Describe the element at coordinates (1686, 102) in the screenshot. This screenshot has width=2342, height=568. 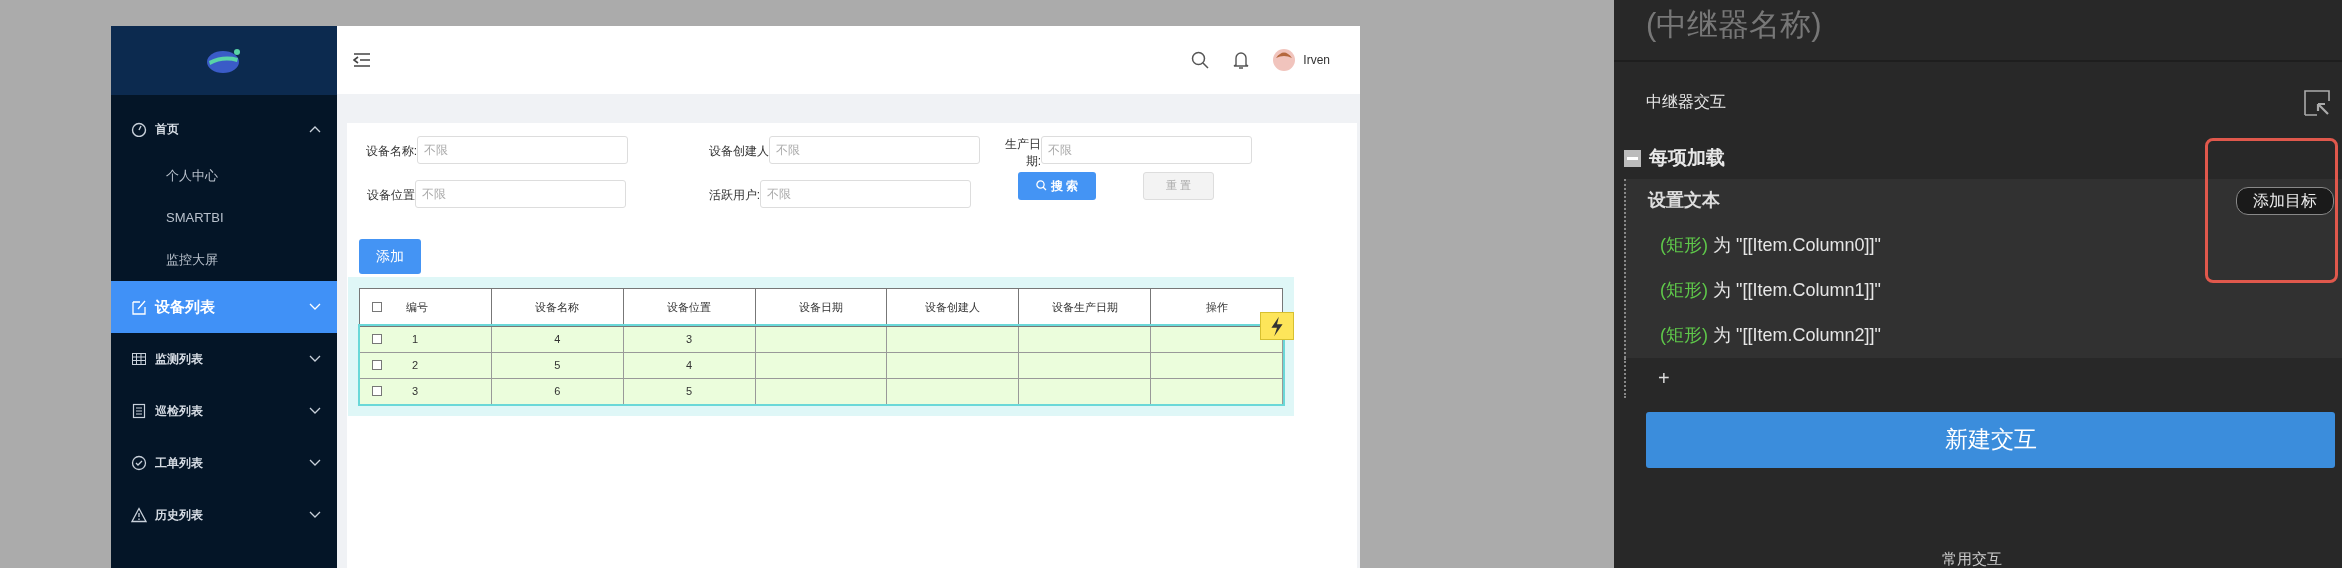
I see `section-title: 中继器交互` at that location.